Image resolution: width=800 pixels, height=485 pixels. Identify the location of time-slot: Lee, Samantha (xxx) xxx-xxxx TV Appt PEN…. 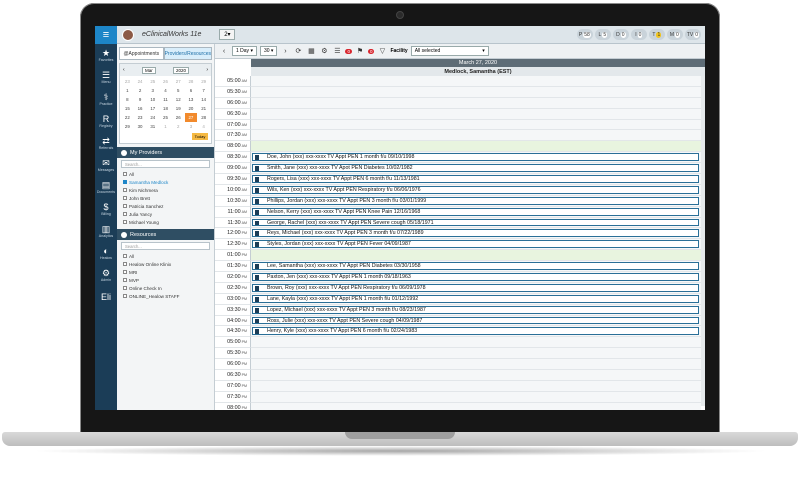
(476, 267).